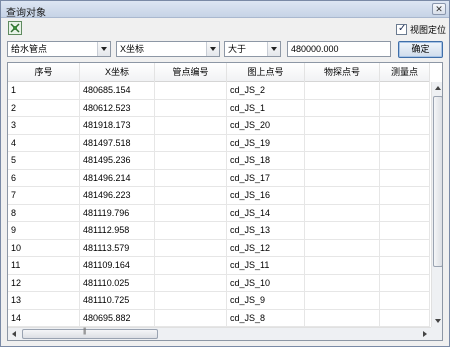 This screenshot has height=347, width=450. What do you see at coordinates (266, 142) in the screenshot?
I see `table-cell: cd_JS_19` at bounding box center [266, 142].